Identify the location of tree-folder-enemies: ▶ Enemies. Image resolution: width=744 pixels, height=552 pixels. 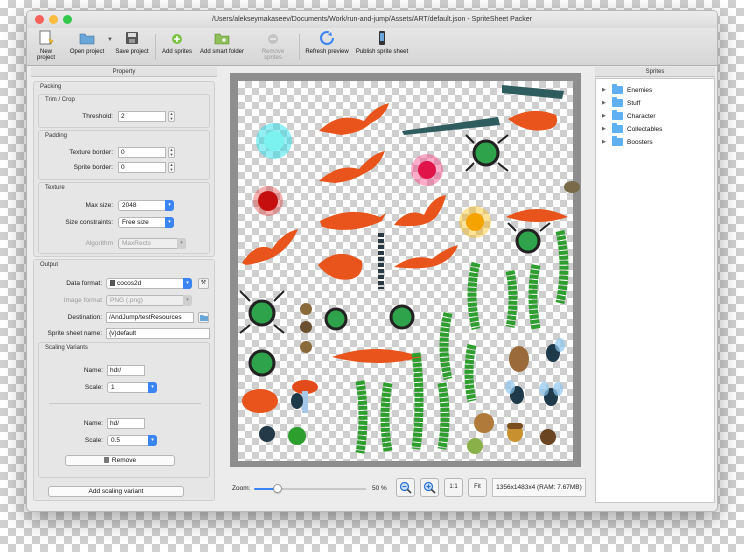
(627, 89).